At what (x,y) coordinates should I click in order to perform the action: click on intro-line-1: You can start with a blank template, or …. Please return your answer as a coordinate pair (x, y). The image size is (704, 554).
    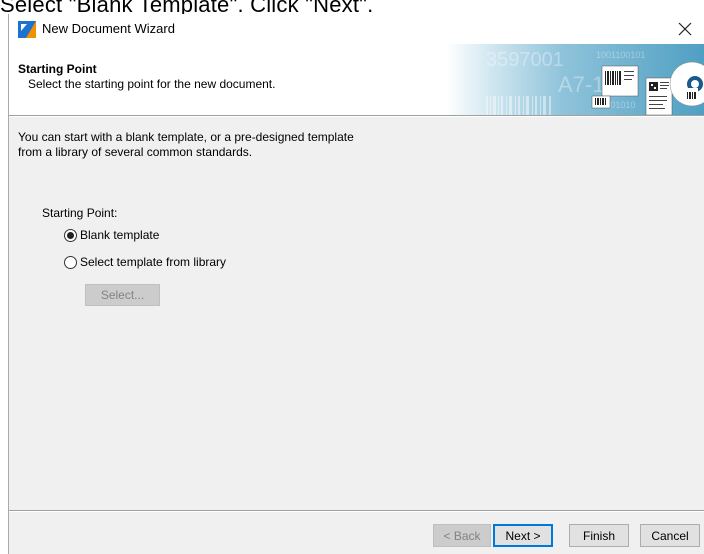
    Looking at the image, I should click on (186, 137).